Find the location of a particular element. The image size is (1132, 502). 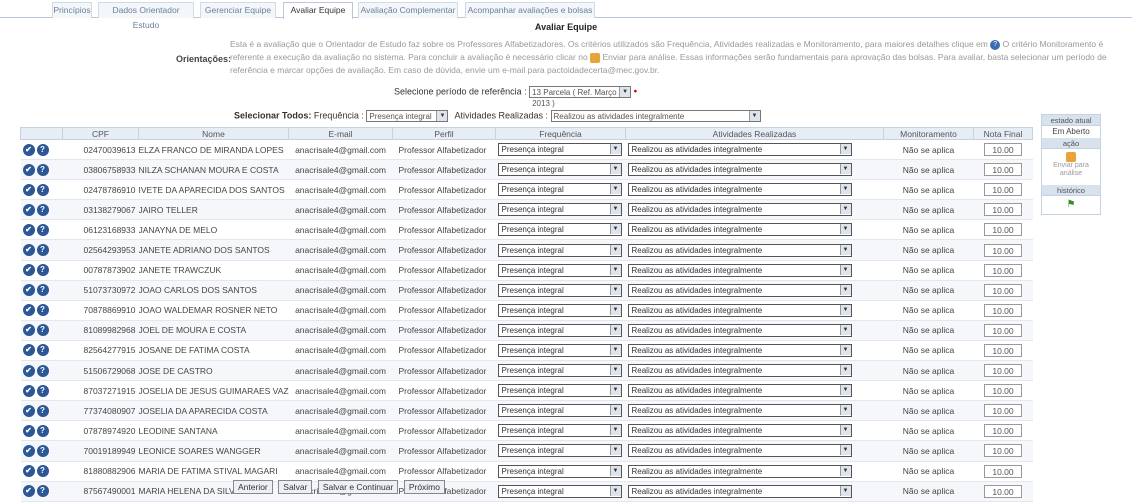

anterior-button: Anterior is located at coordinates (253, 487).